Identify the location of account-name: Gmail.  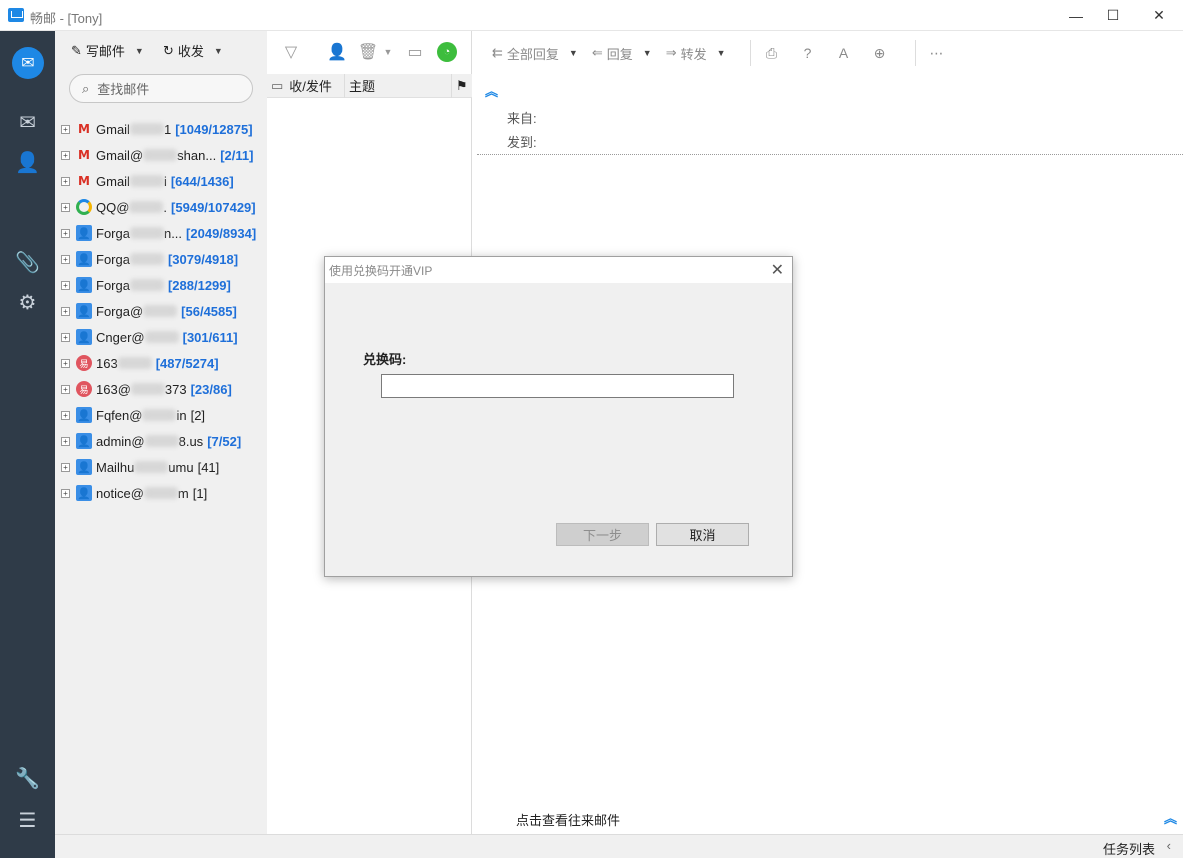
(113, 129).